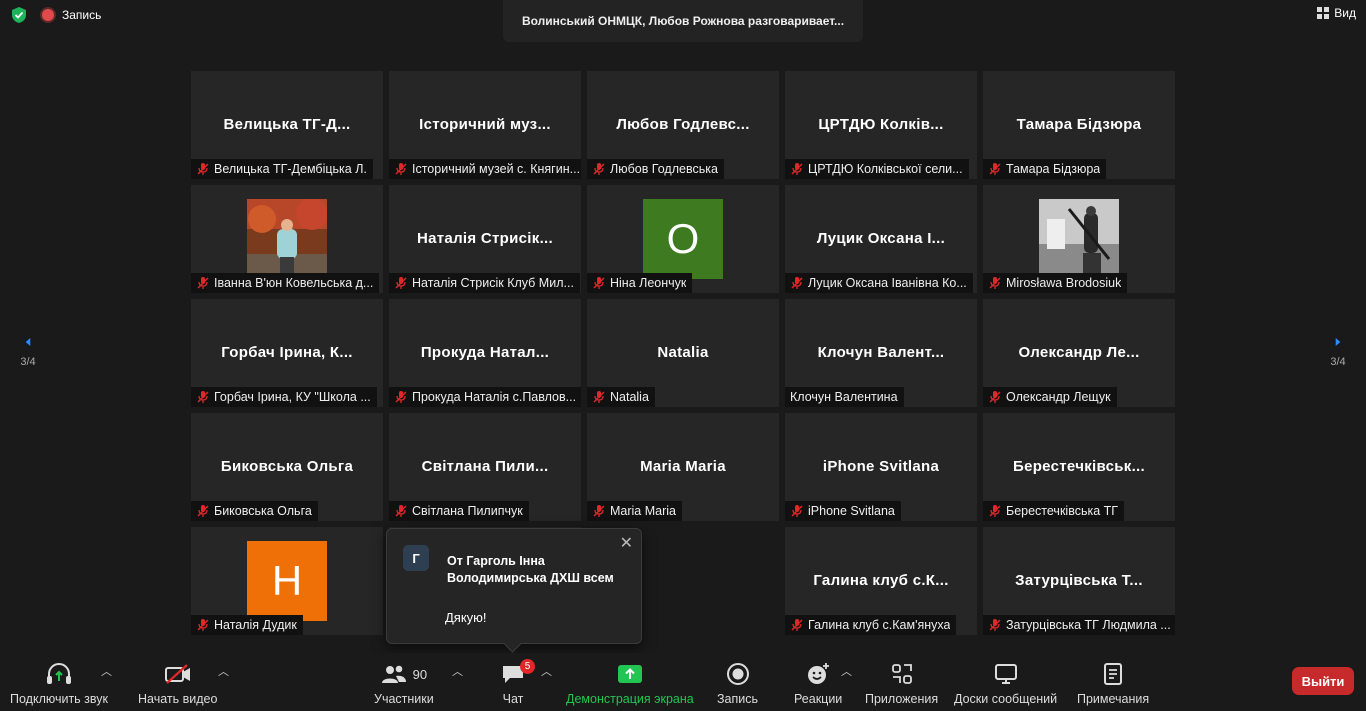 This screenshot has height=711, width=1366. What do you see at coordinates (1338, 342) in the screenshot?
I see `arrow-right-icon` at bounding box center [1338, 342].